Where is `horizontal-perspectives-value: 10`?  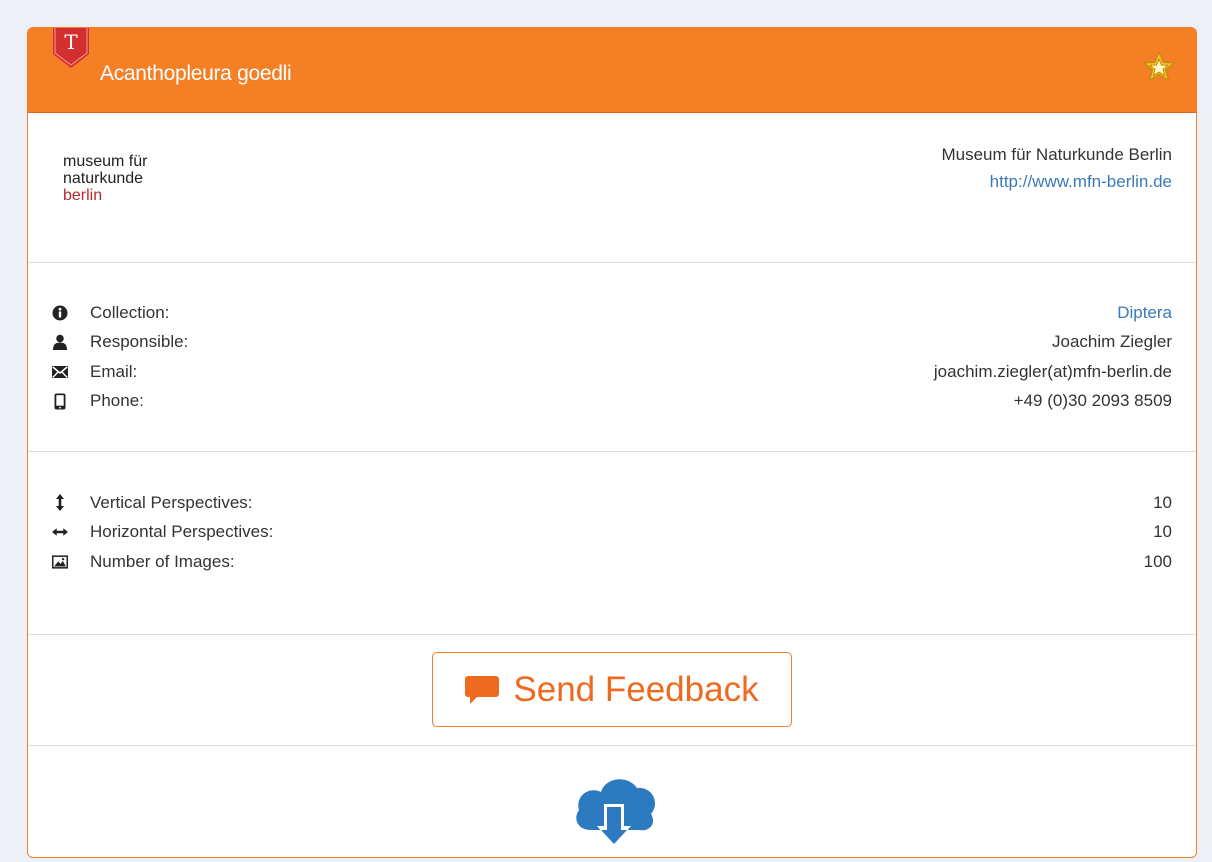
horizontal-perspectives-value: 10 is located at coordinates (1162, 532).